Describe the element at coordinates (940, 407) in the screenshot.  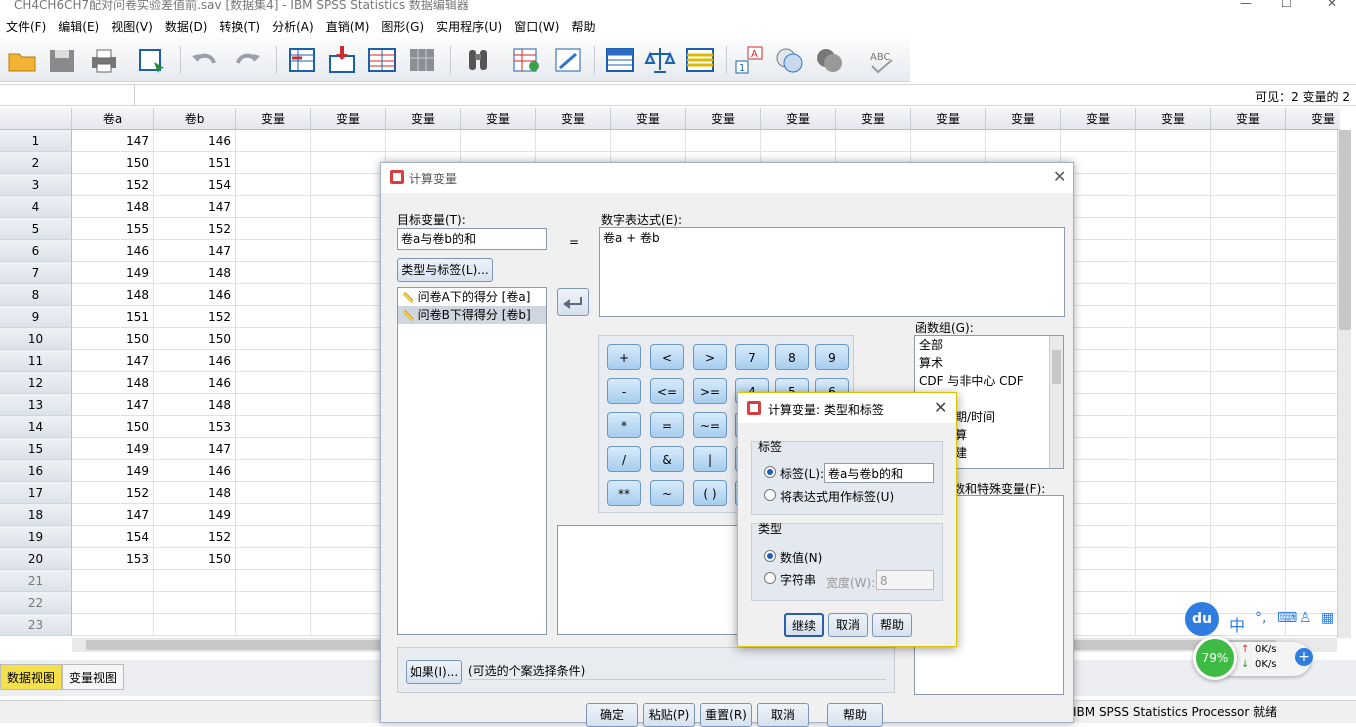
I see `sub-dialog-close-icon: ✕` at that location.